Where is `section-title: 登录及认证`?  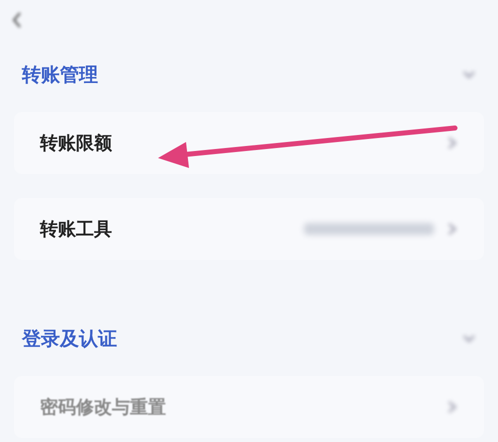
section-title: 登录及认证 is located at coordinates (69, 339).